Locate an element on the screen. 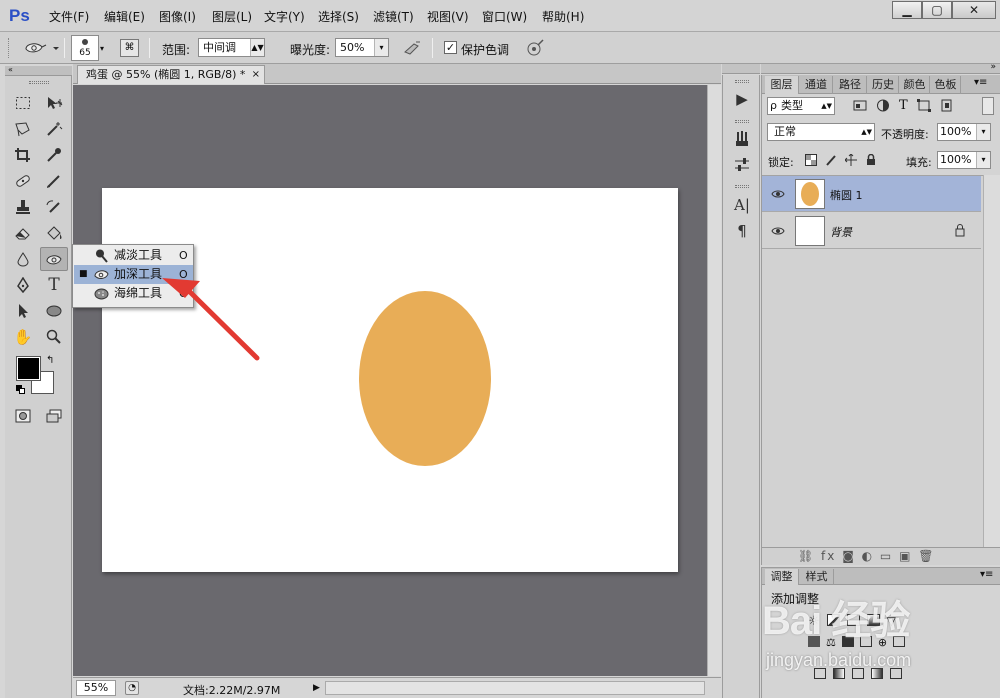 The image size is (1000, 698). brush-picker-arrow-icon: ▾ is located at coordinates (102, 48).